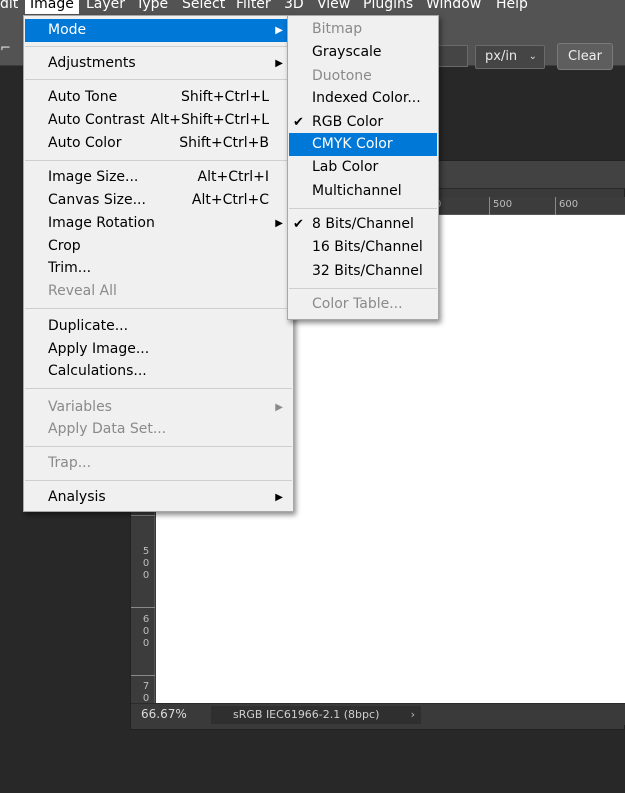 This screenshot has width=625, height=793. What do you see at coordinates (357, 191) in the screenshot?
I see `menu-item-label: Multichannel` at bounding box center [357, 191].